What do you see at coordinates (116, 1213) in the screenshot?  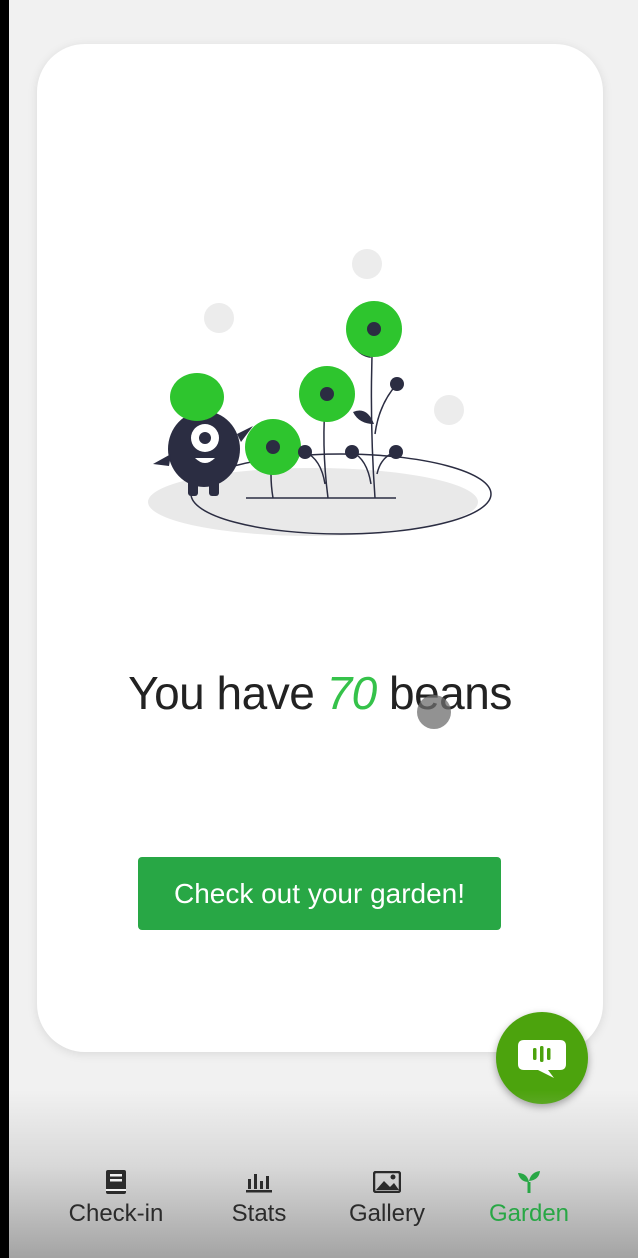 I see `nav-label-check-in: Check-in` at bounding box center [116, 1213].